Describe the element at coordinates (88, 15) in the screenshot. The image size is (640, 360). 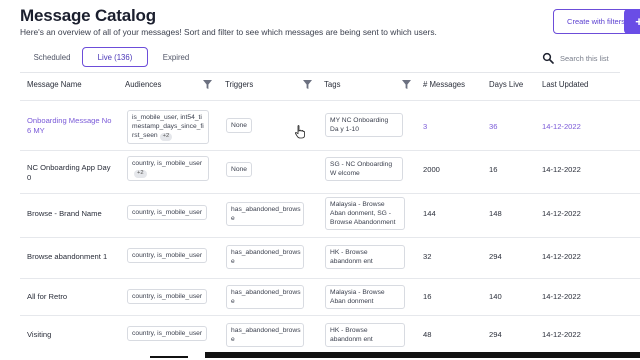
I see `page-title: Message Catalog` at that location.